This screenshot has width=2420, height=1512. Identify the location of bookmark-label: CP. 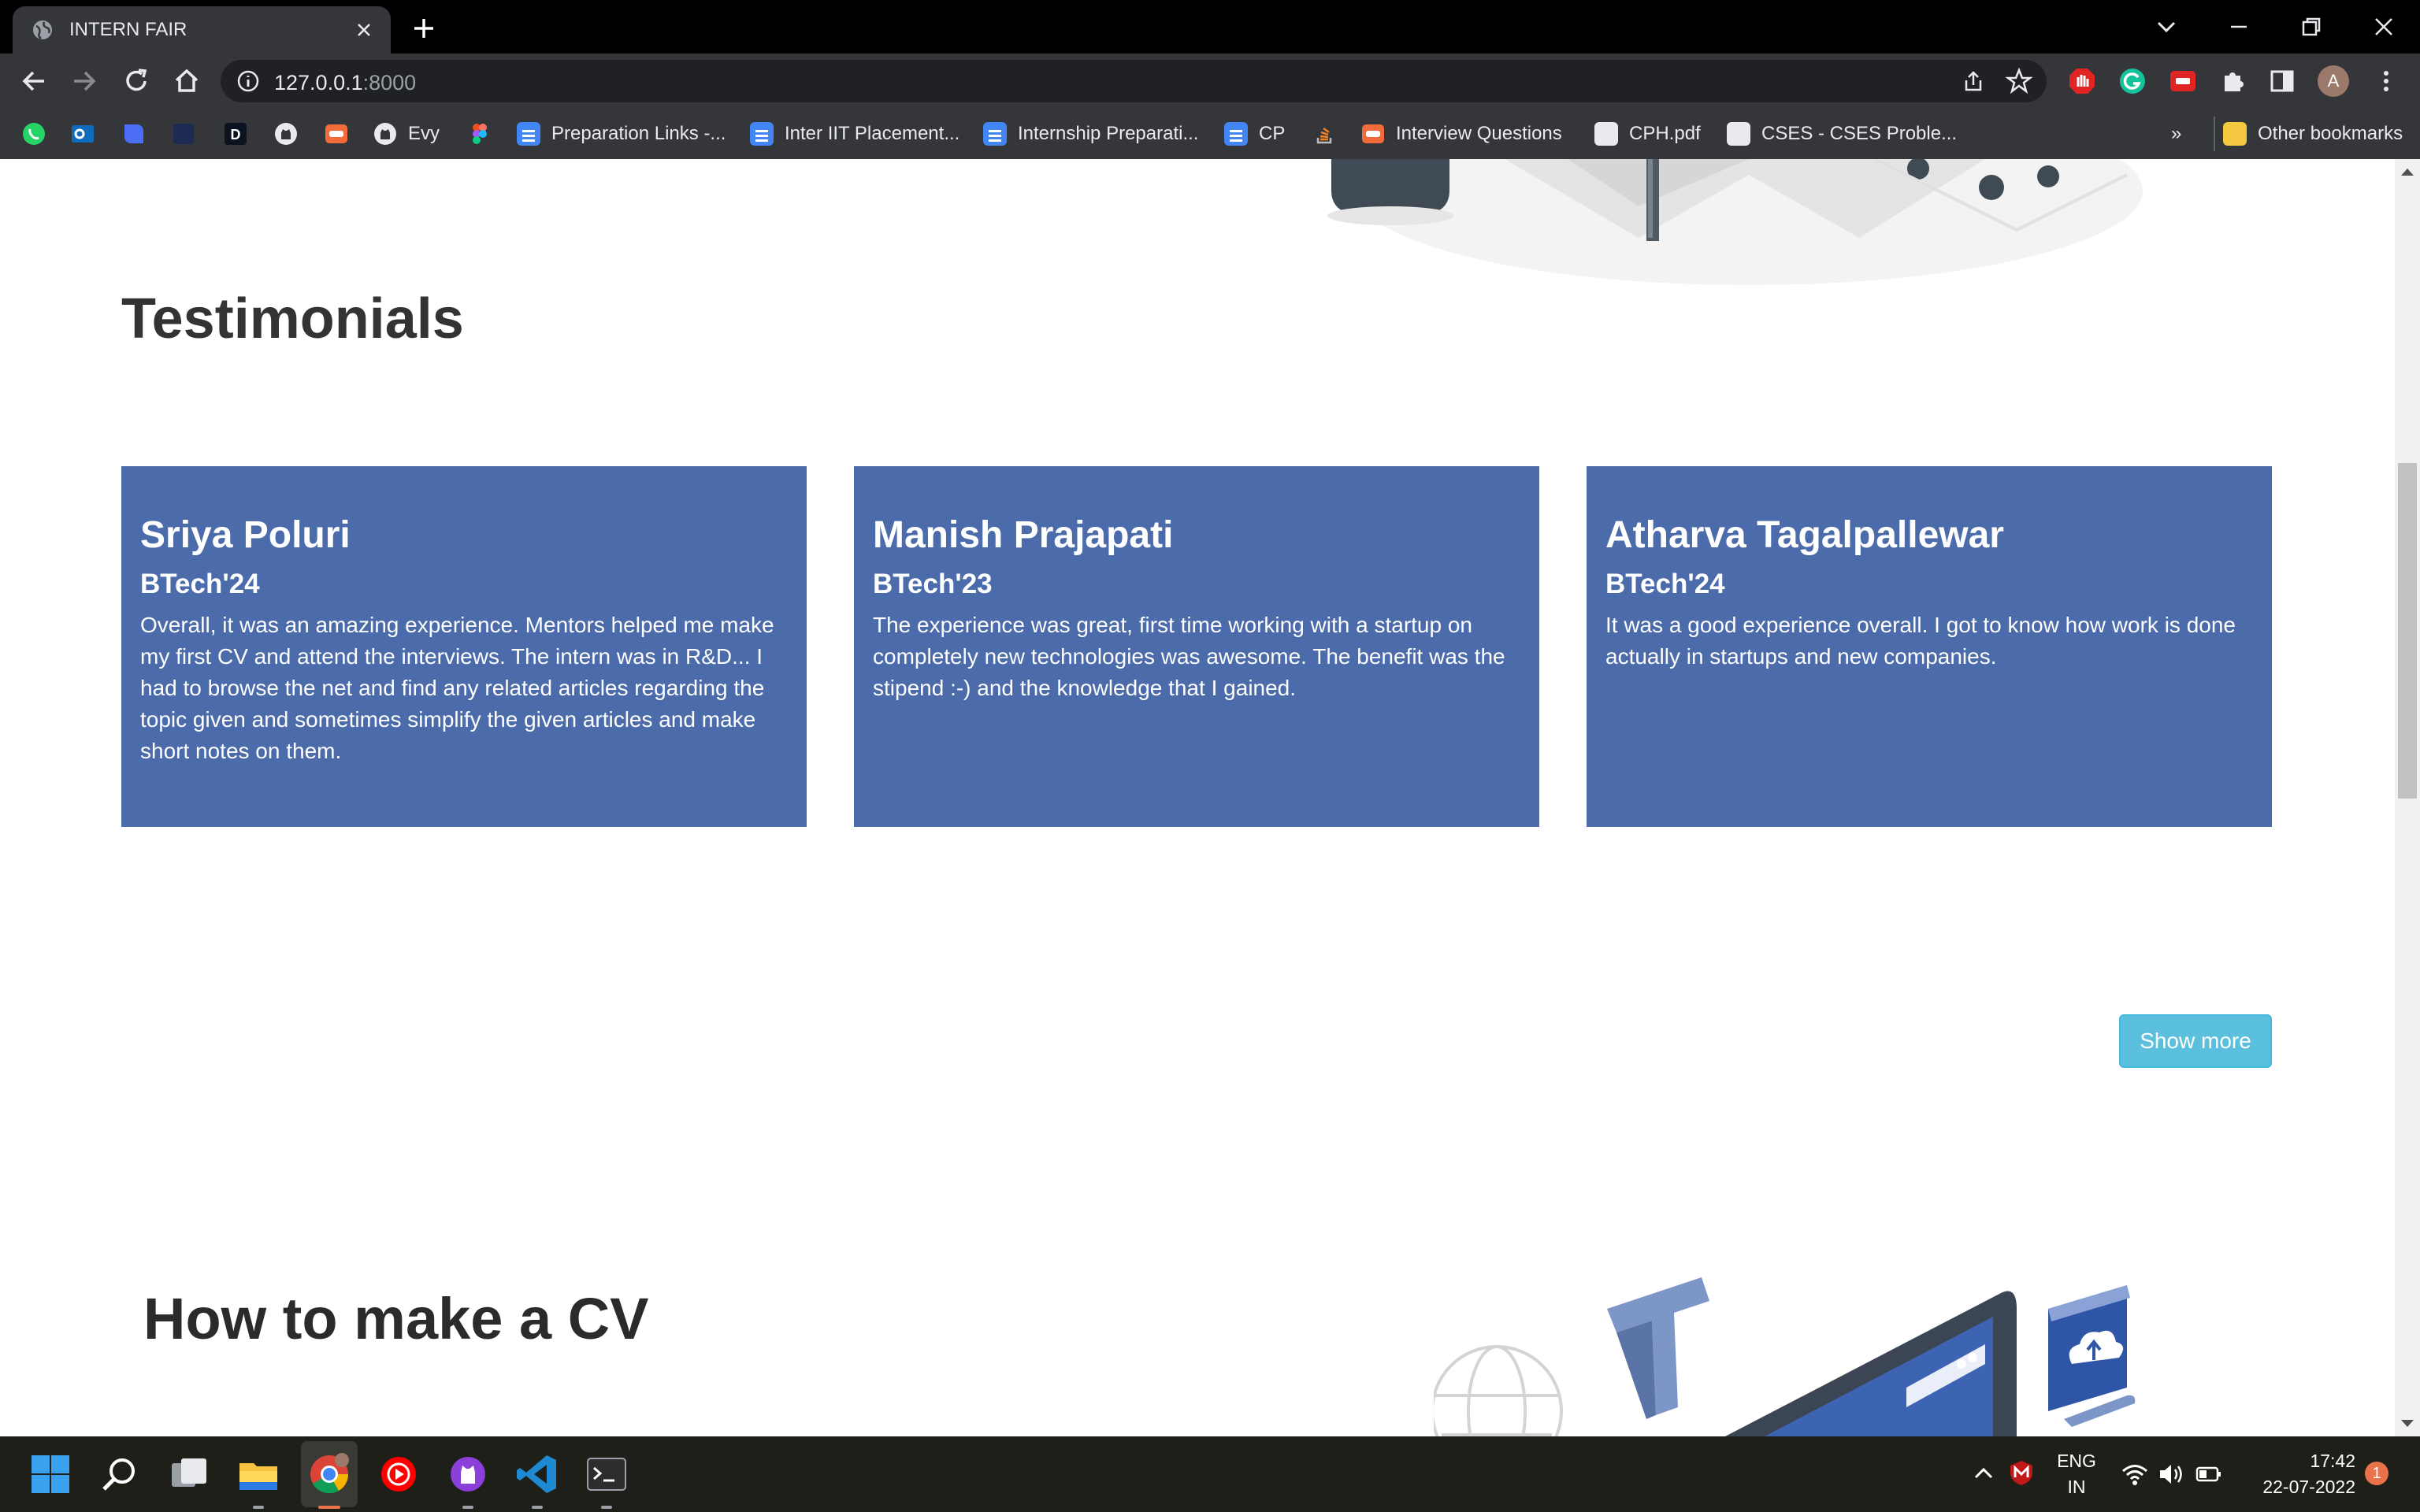
(1272, 133).